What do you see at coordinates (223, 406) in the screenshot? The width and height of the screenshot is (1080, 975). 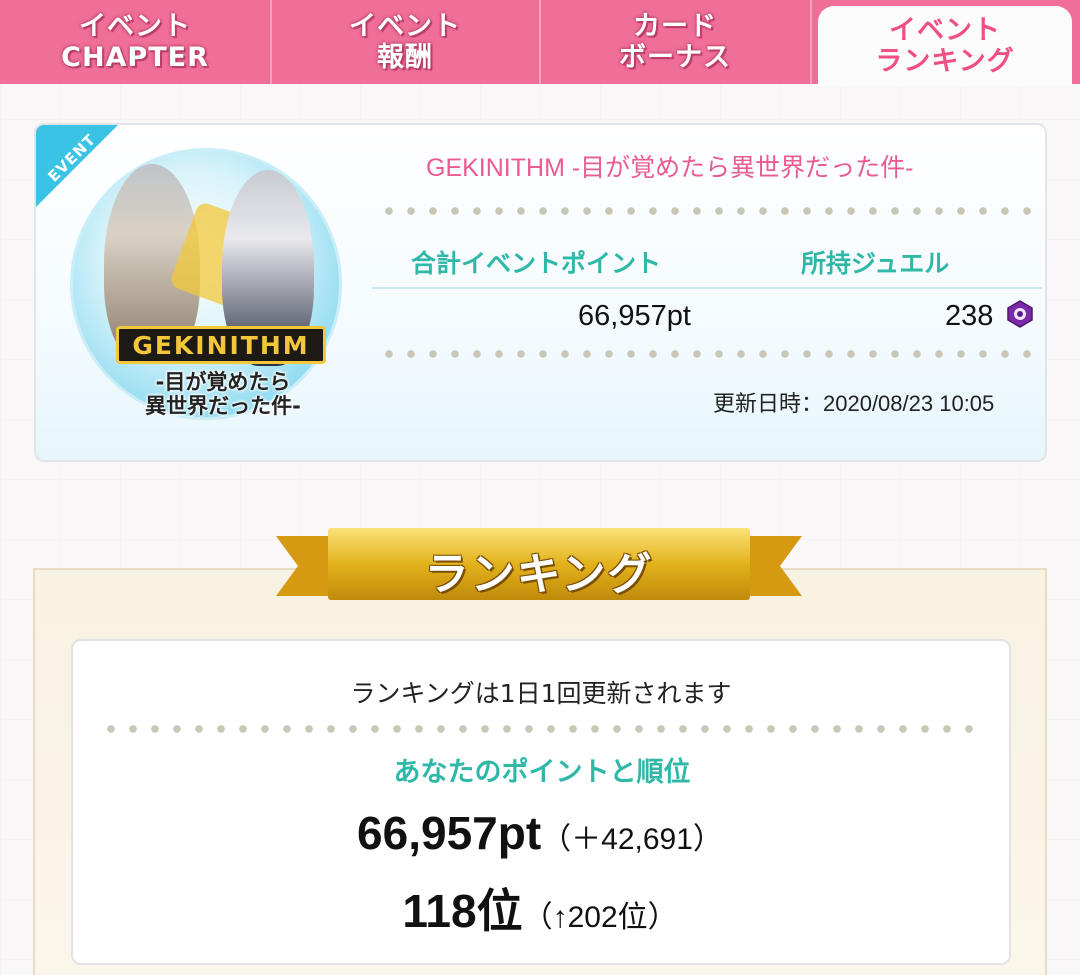 I see `emblem-subtitle-line2: 異世界だった件-` at bounding box center [223, 406].